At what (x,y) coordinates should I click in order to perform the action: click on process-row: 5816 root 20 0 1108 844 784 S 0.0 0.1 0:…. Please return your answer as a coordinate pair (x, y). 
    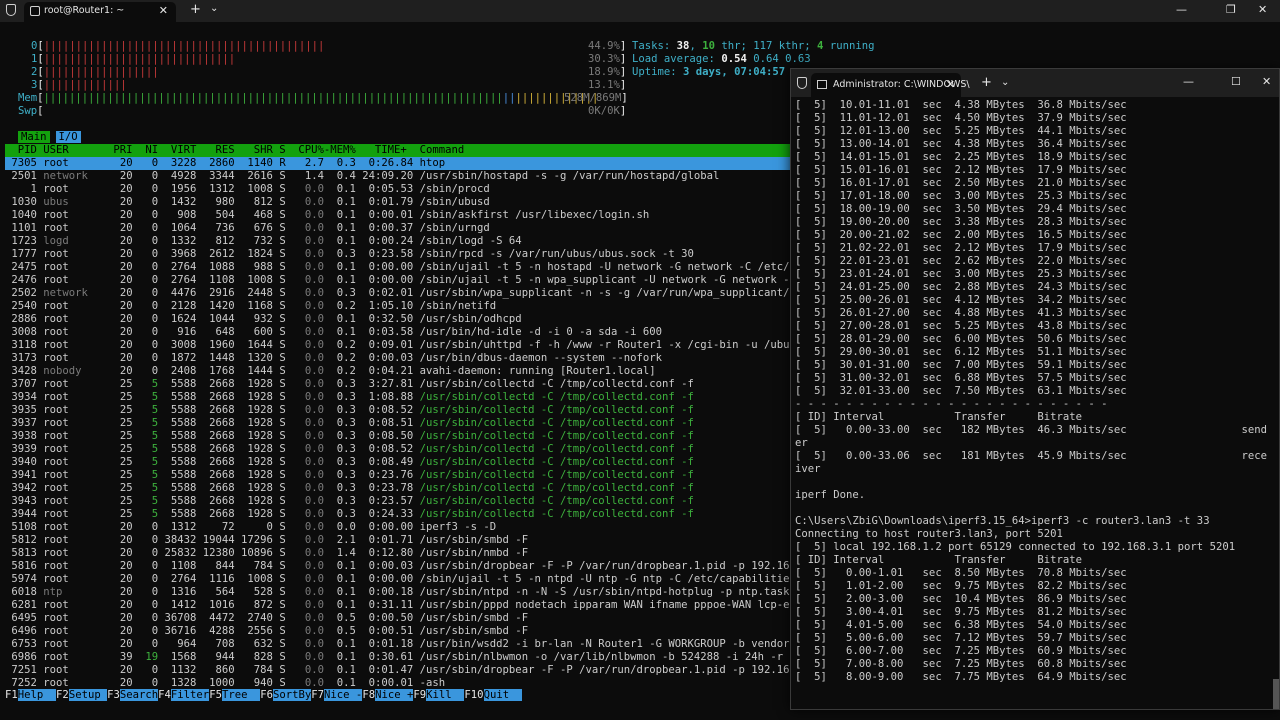
    Looking at the image, I should click on (397, 566).